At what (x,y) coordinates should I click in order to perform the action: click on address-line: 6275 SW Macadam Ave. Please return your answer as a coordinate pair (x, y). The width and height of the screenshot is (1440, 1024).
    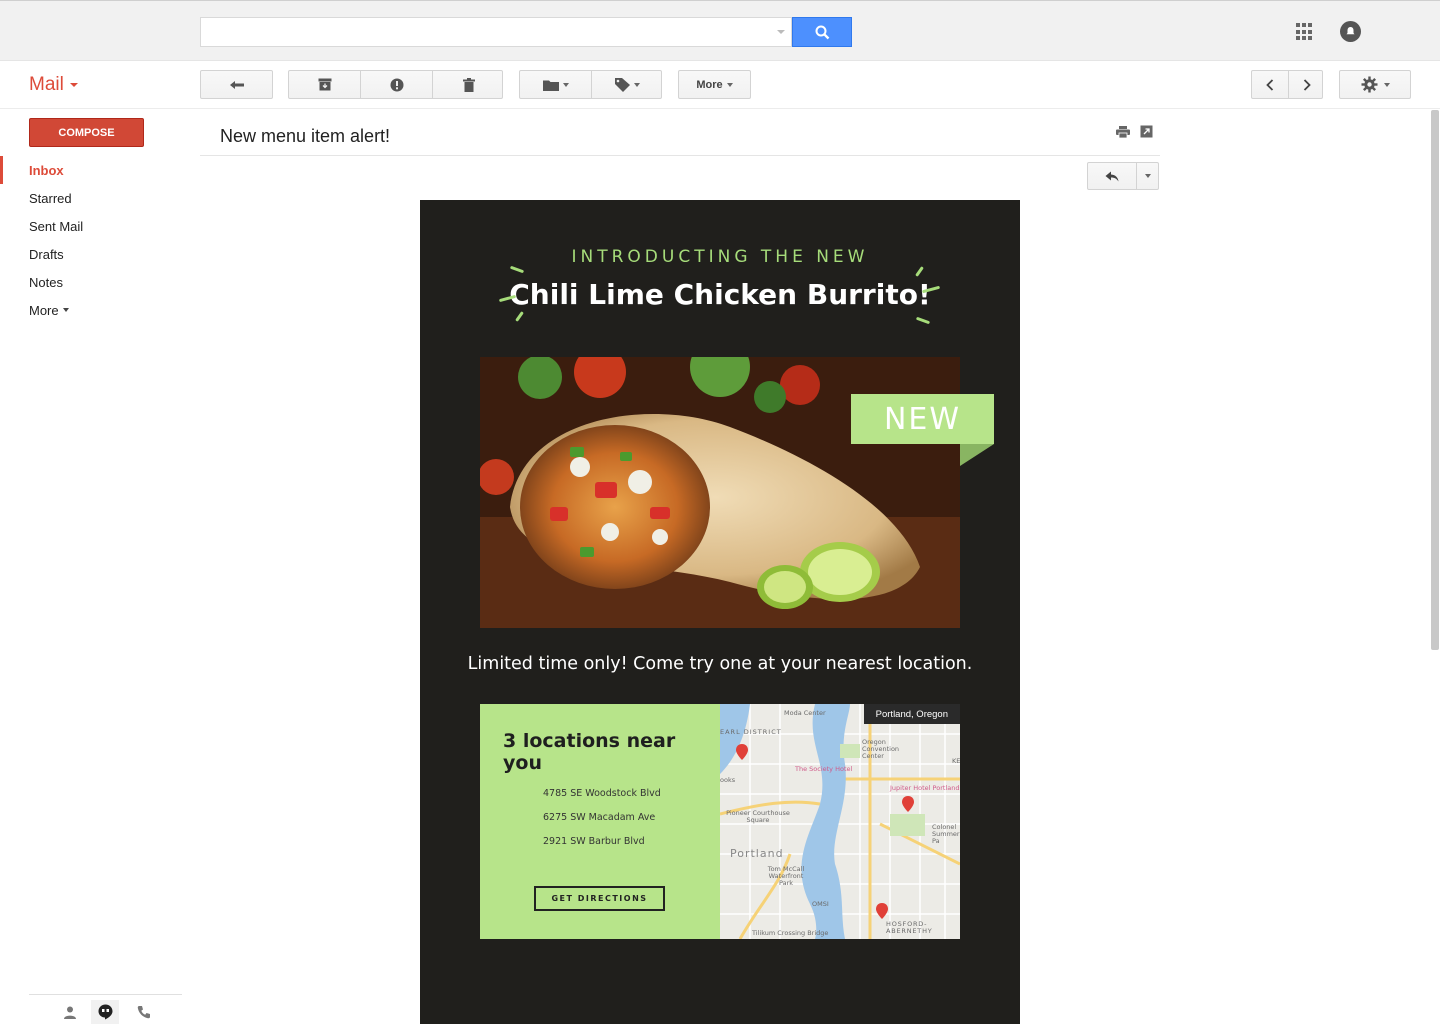
    Looking at the image, I should click on (599, 817).